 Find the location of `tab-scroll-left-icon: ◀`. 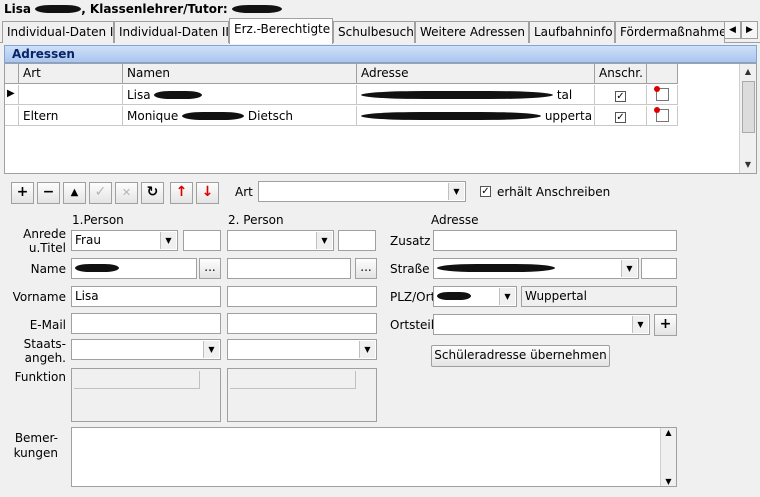

tab-scroll-left-icon: ◀ is located at coordinates (732, 30).